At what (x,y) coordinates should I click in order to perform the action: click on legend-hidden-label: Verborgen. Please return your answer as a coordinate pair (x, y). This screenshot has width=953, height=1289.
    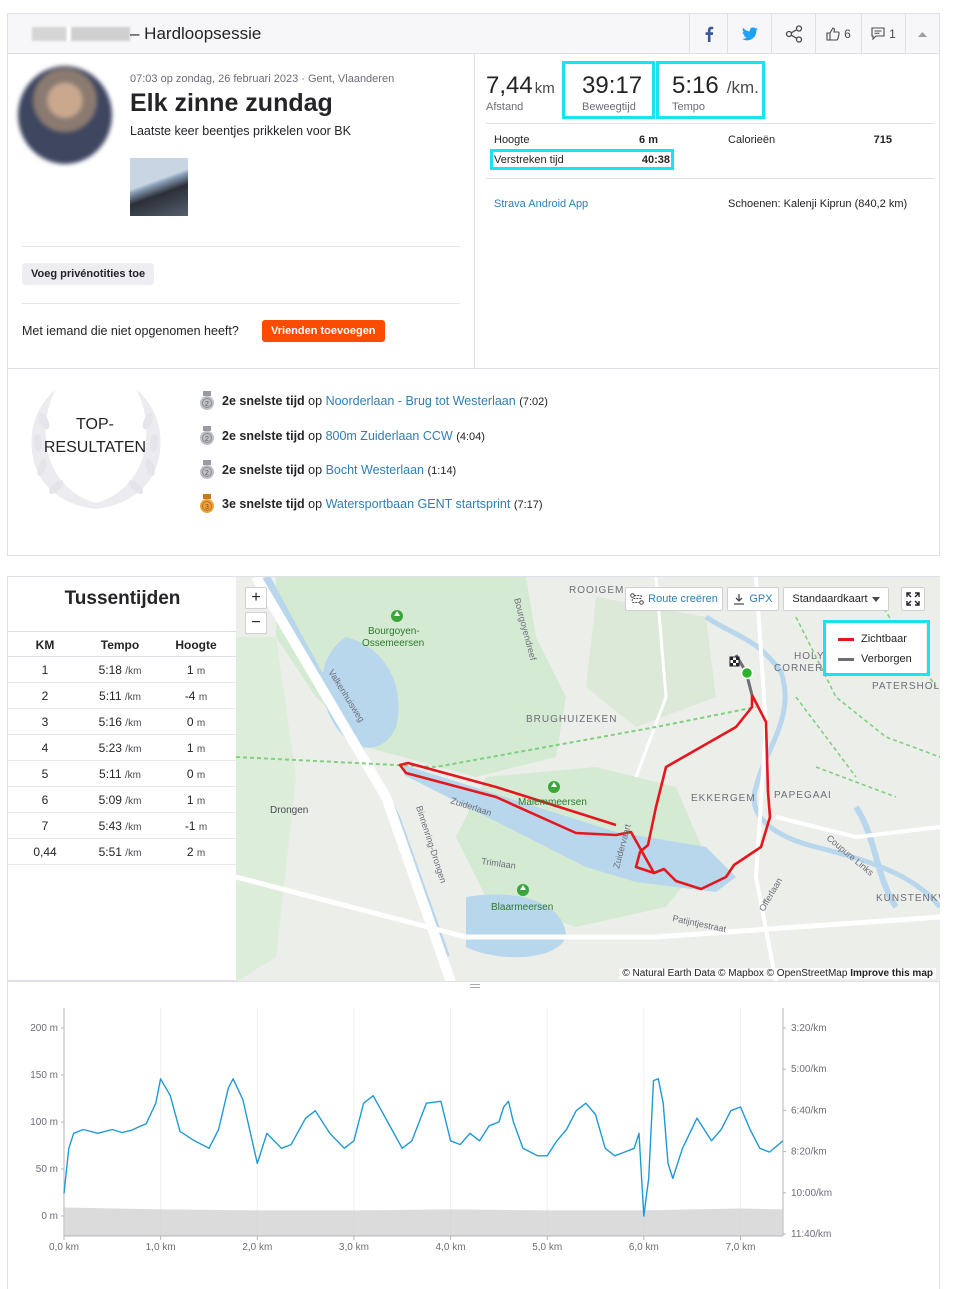
    Looking at the image, I should click on (886, 659).